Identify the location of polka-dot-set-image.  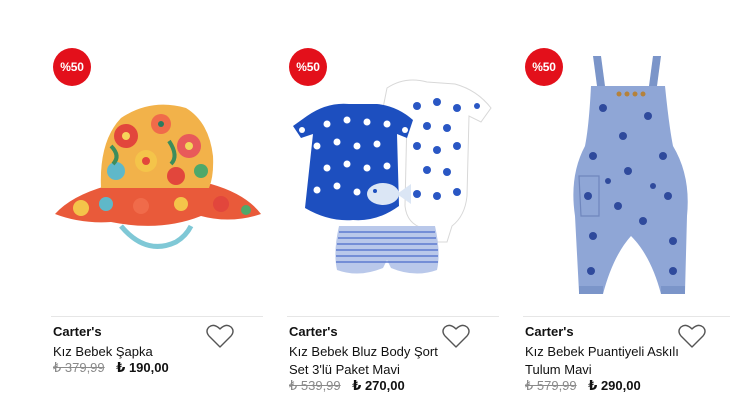
(392, 176).